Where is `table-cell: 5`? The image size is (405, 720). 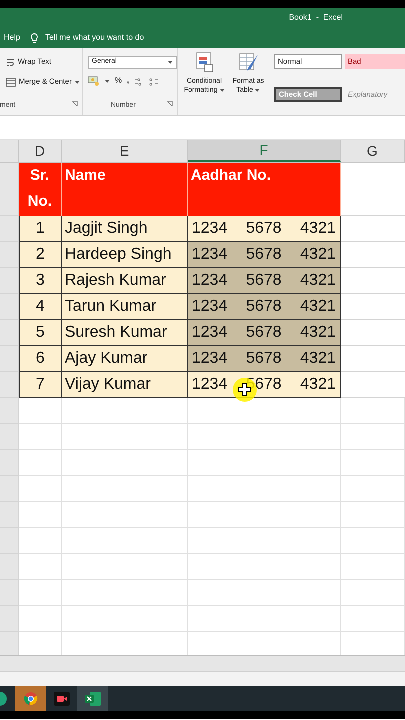
table-cell: 5 is located at coordinates (40, 333).